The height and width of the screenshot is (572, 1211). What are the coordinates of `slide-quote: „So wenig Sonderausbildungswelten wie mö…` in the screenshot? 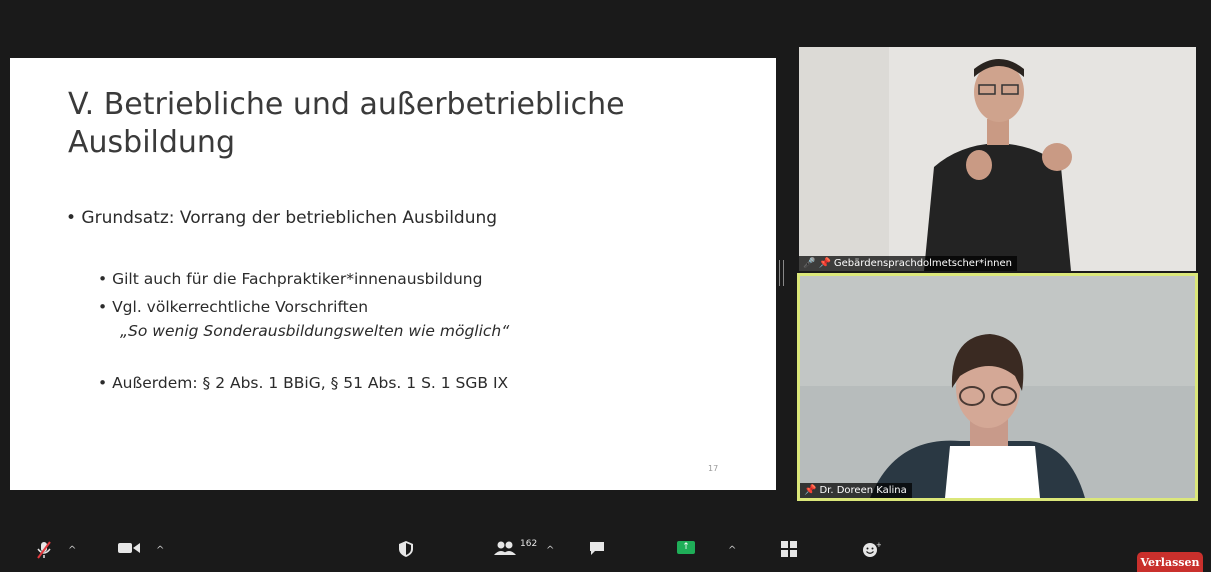 It's located at (315, 331).